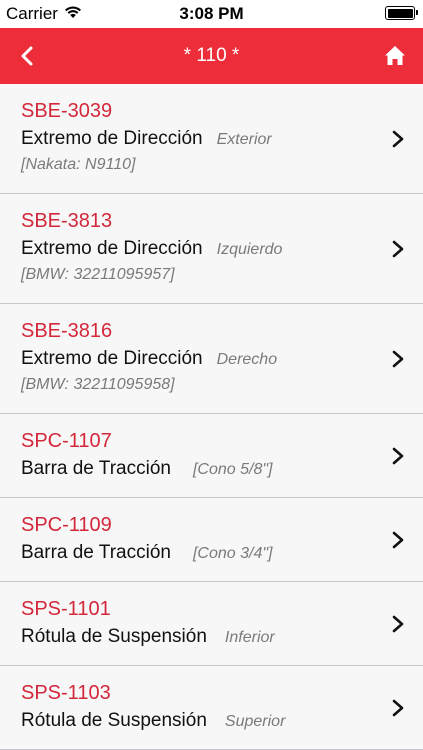  Describe the element at coordinates (66, 441) in the screenshot. I see `part-code: SPC-1107` at that location.